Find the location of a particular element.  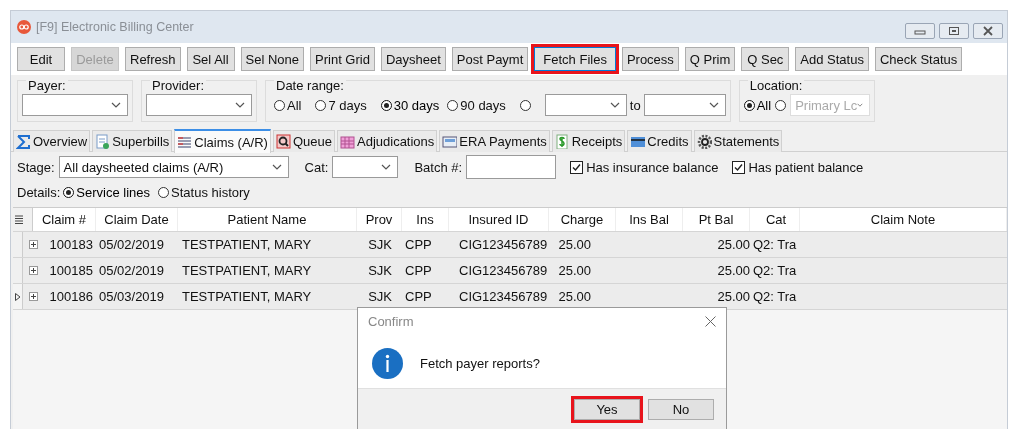

table-cell-text: 05/03/2019 is located at coordinates (132, 297).